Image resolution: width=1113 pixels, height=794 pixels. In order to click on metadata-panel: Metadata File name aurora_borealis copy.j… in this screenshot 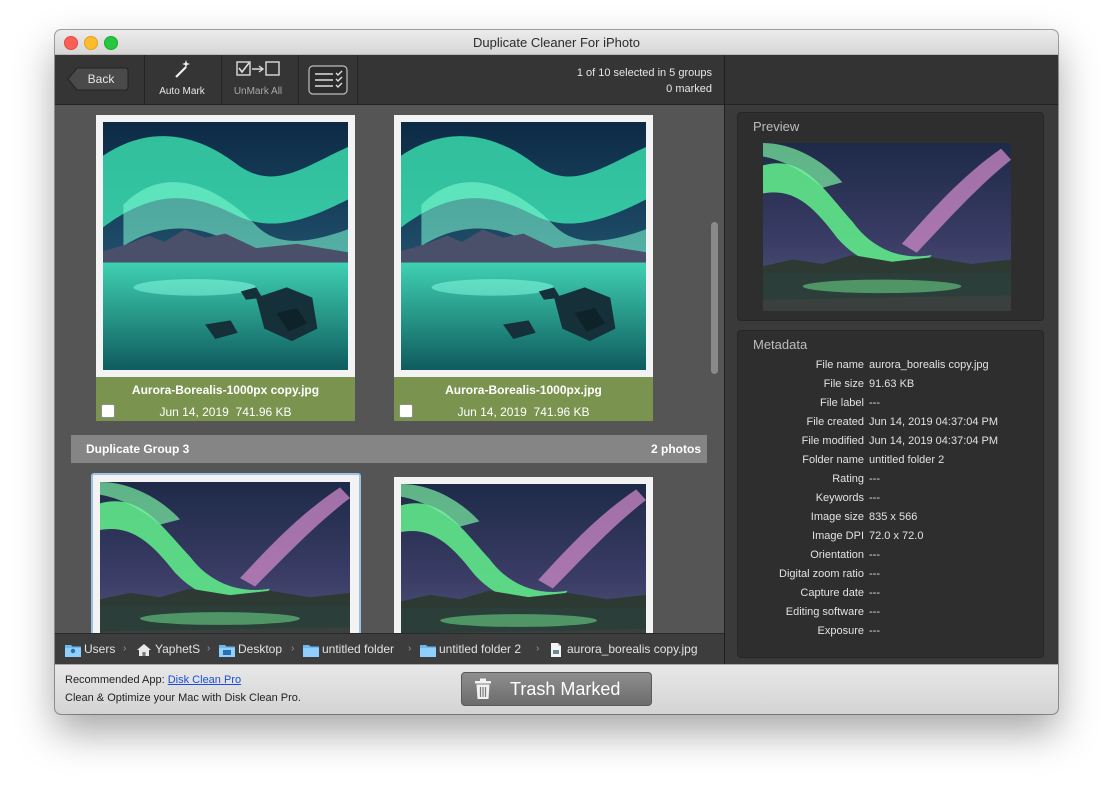, I will do `click(890, 494)`.